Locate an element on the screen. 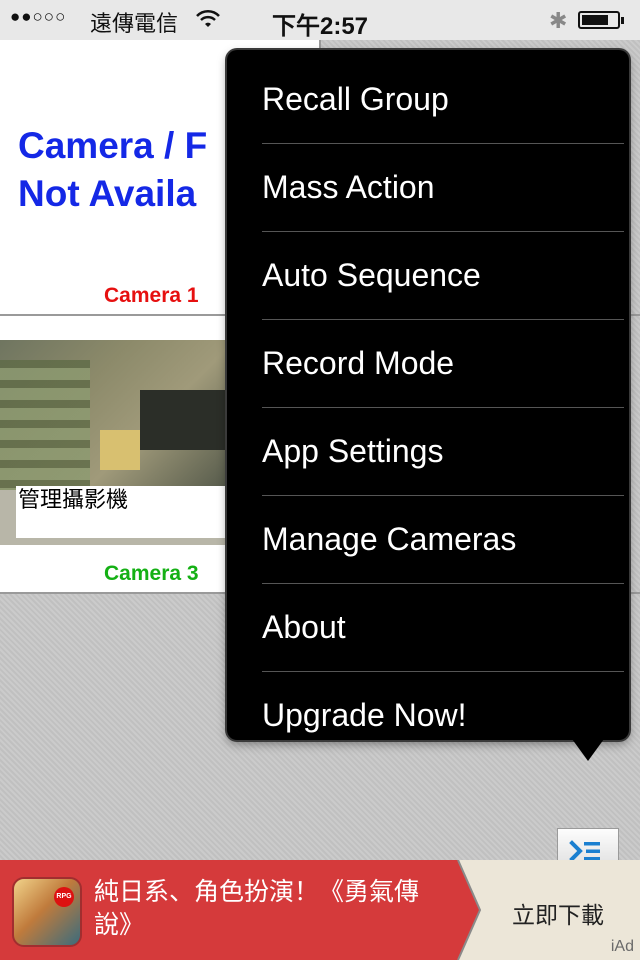 The width and height of the screenshot is (640, 960). battery-icon is located at coordinates (601, 20).